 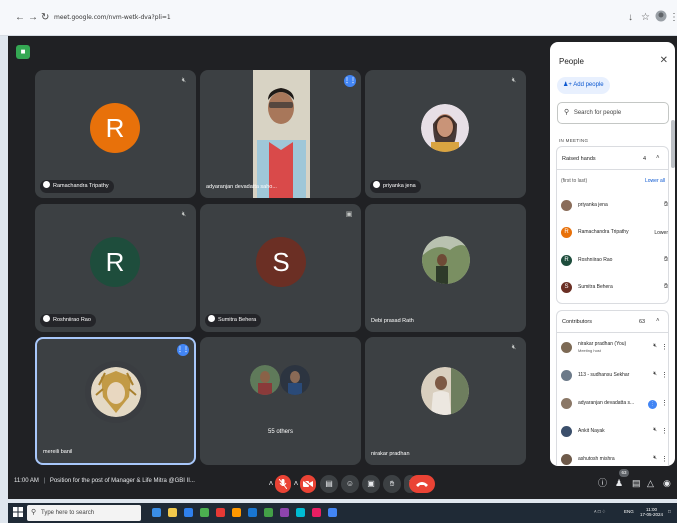 What do you see at coordinates (371, 484) in the screenshot?
I see `present-icon: ▣` at bounding box center [371, 484].